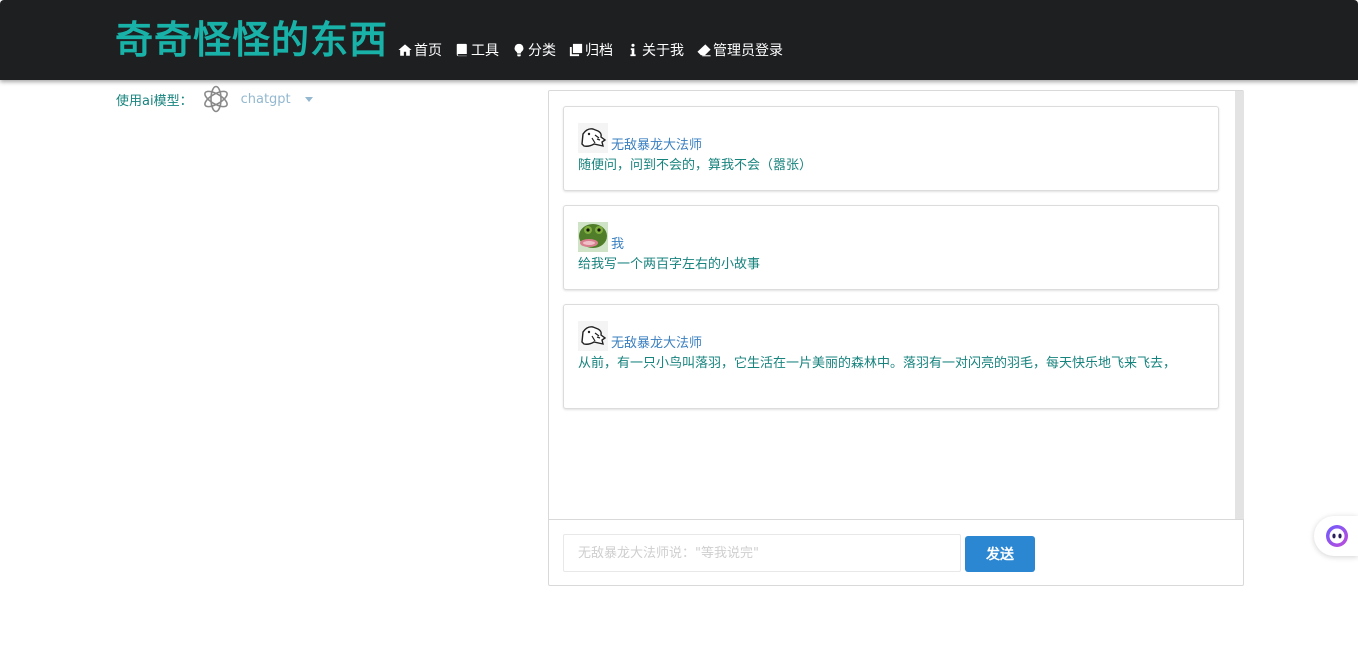 The width and height of the screenshot is (1358, 654). Describe the element at coordinates (542, 51) in the screenshot. I see `nav-category-label: 分类` at that location.